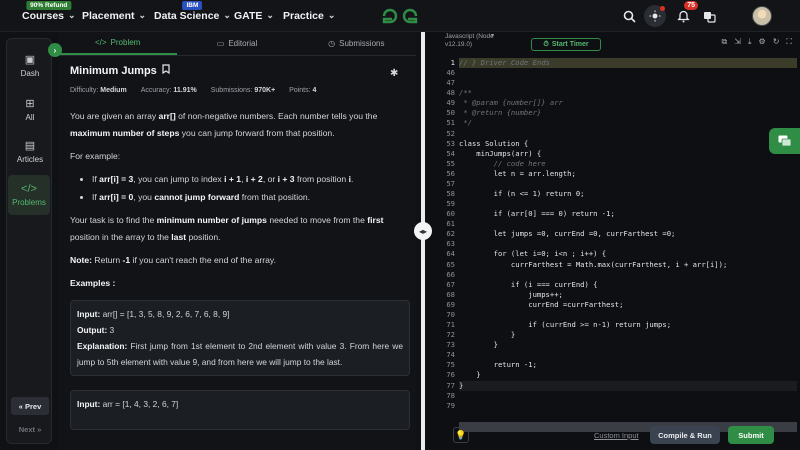 This screenshot has height=450, width=800. Describe the element at coordinates (616, 435) in the screenshot. I see `custom-input-link: Custom Input` at that location.